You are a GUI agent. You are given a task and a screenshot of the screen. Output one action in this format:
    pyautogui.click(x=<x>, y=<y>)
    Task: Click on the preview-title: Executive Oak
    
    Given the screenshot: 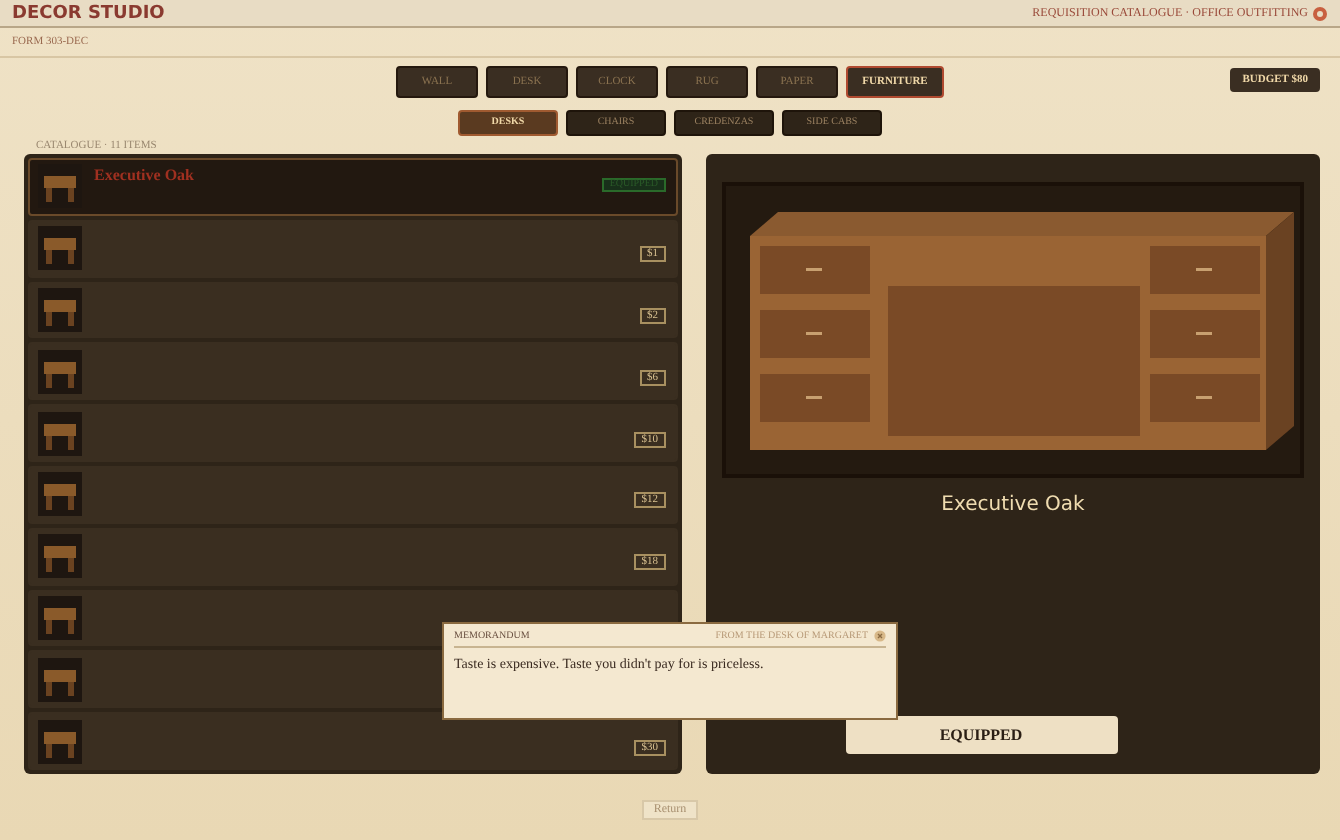 What is the action you would take?
    pyautogui.click(x=1013, y=505)
    